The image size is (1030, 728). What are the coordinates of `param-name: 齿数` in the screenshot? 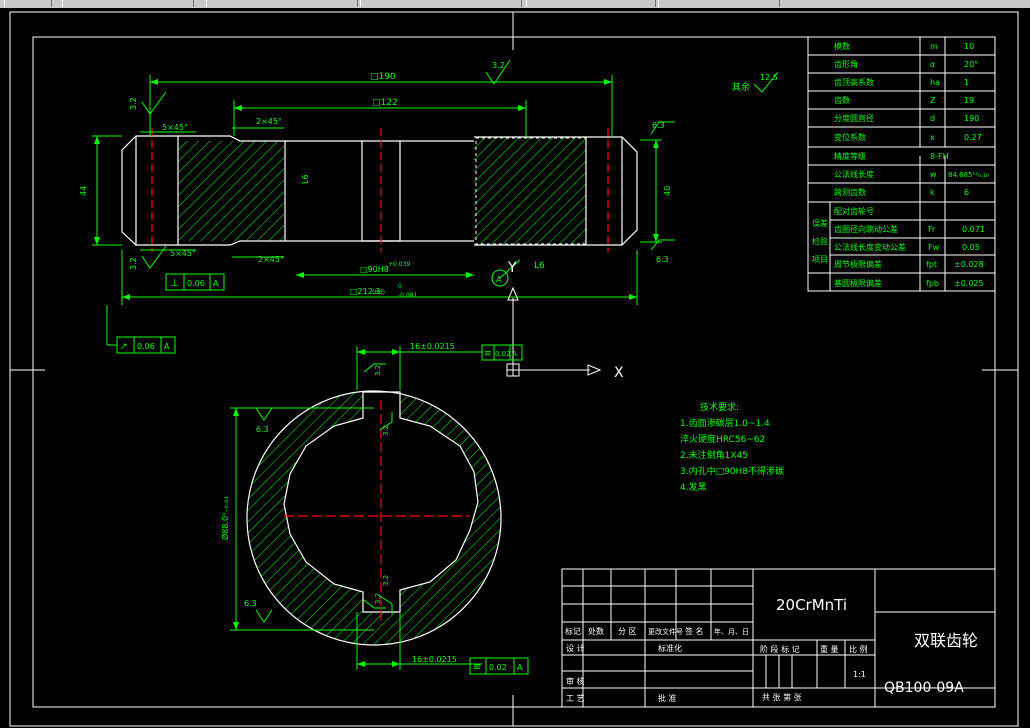 It's located at (842, 100).